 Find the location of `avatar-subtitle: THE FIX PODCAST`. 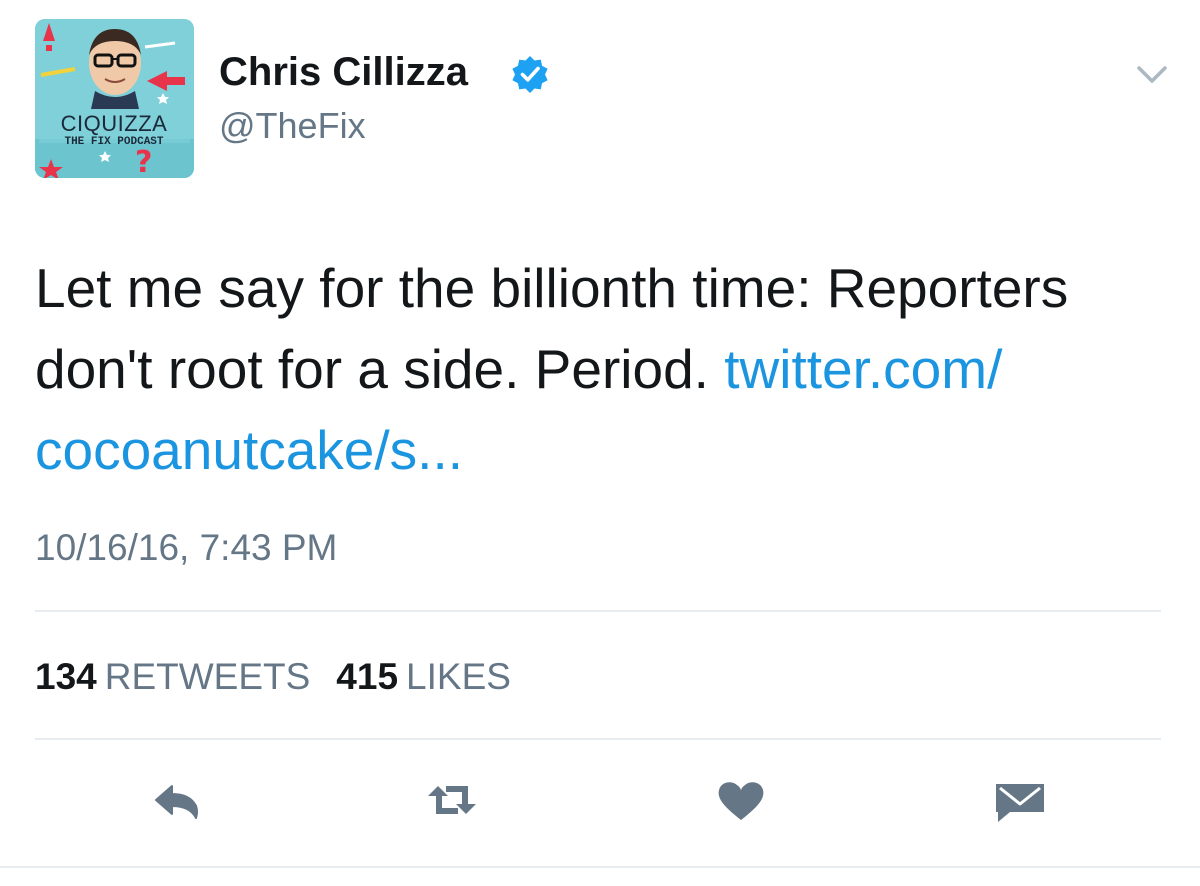

avatar-subtitle: THE FIX PODCAST is located at coordinates (113, 142).